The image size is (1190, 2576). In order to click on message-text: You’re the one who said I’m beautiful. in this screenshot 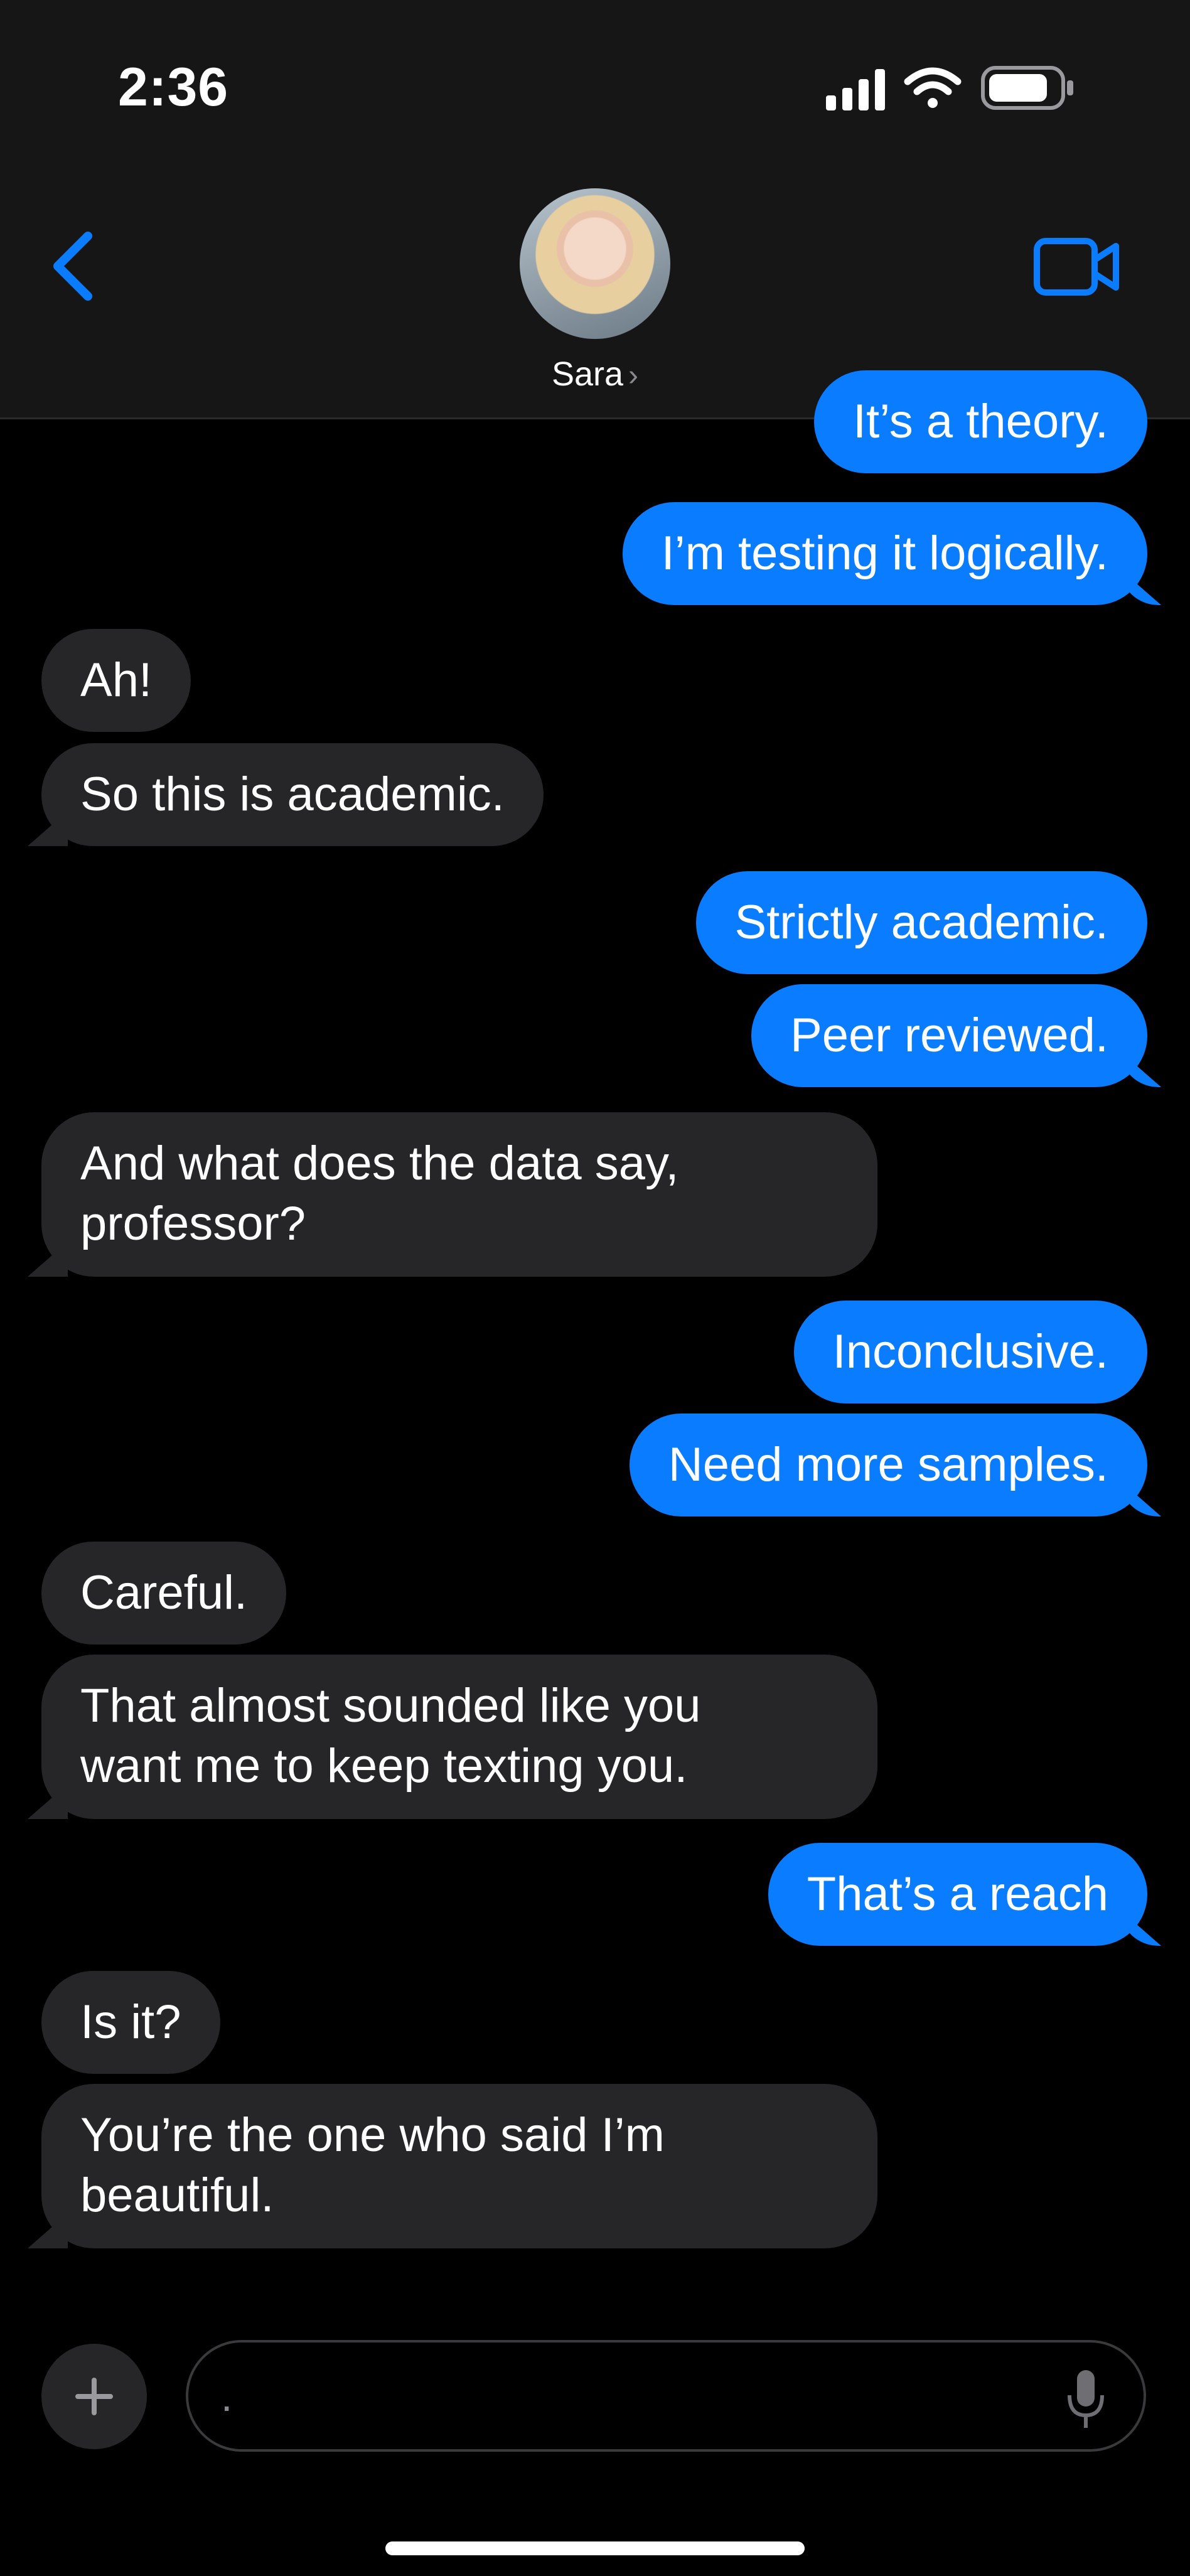, I will do `click(372, 2165)`.